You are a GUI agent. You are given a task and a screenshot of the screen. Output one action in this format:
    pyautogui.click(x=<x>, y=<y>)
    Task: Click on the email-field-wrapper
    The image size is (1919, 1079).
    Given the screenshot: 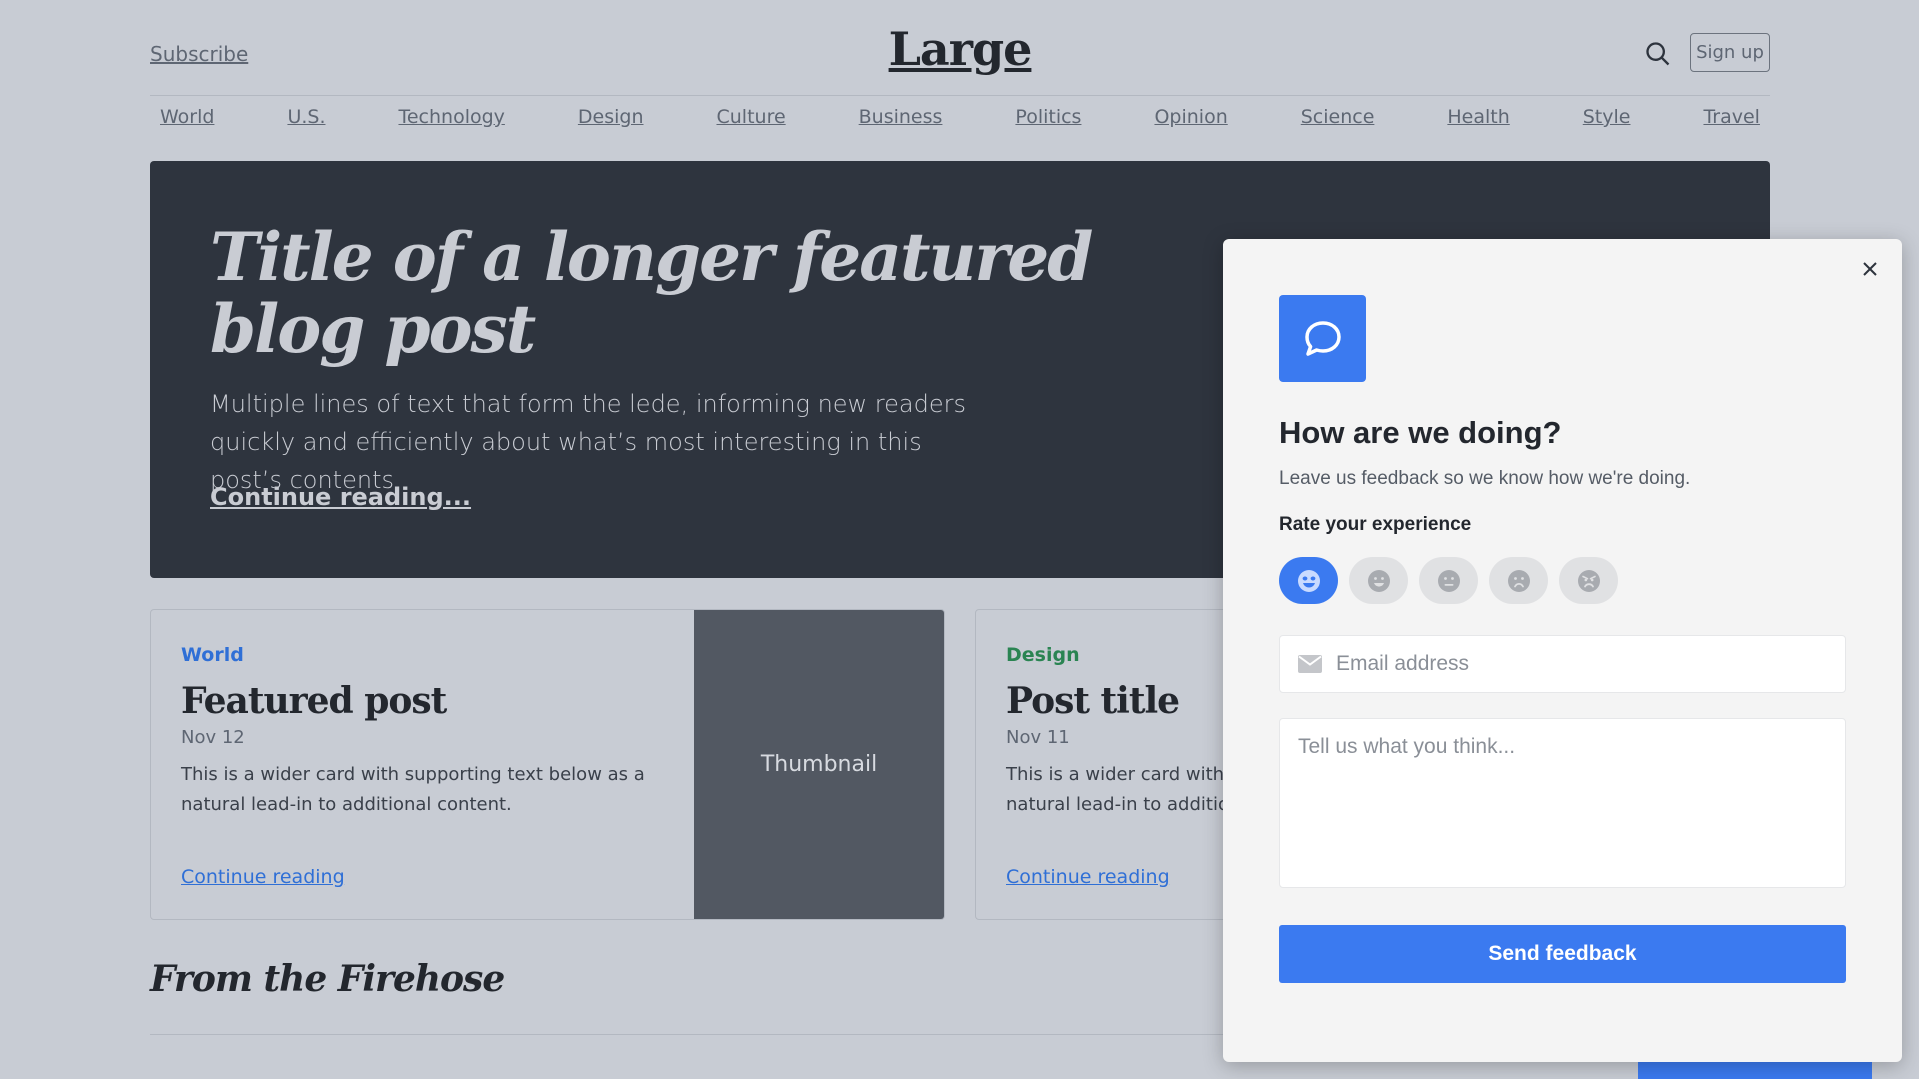 What is the action you would take?
    pyautogui.click(x=1562, y=664)
    